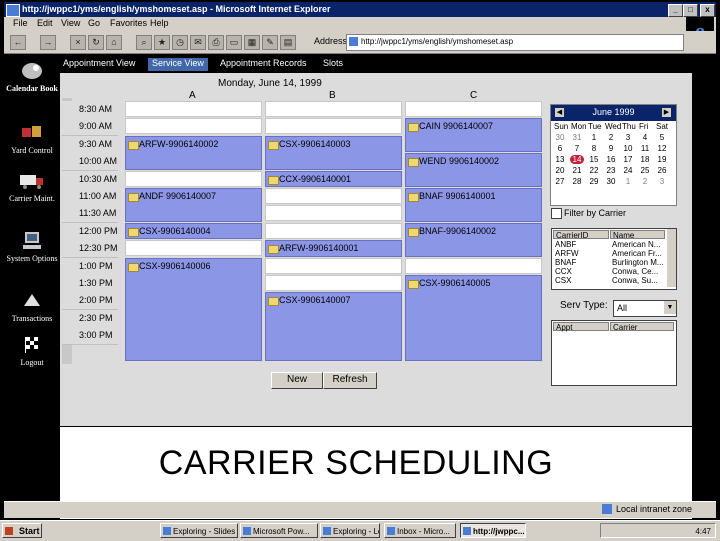 The image size is (720, 541). Describe the element at coordinates (144, 42) in the screenshot. I see `search-icon: ⌕` at that location.